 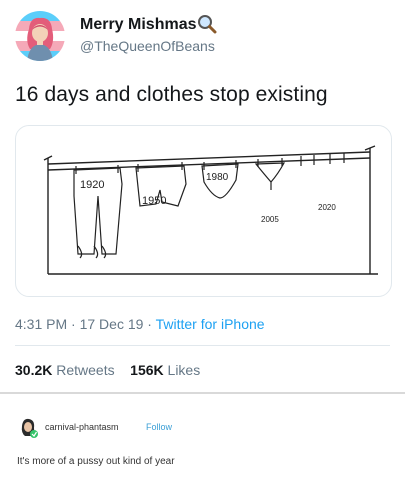 I want to click on year-label-1980: 1980, so click(x=217, y=177).